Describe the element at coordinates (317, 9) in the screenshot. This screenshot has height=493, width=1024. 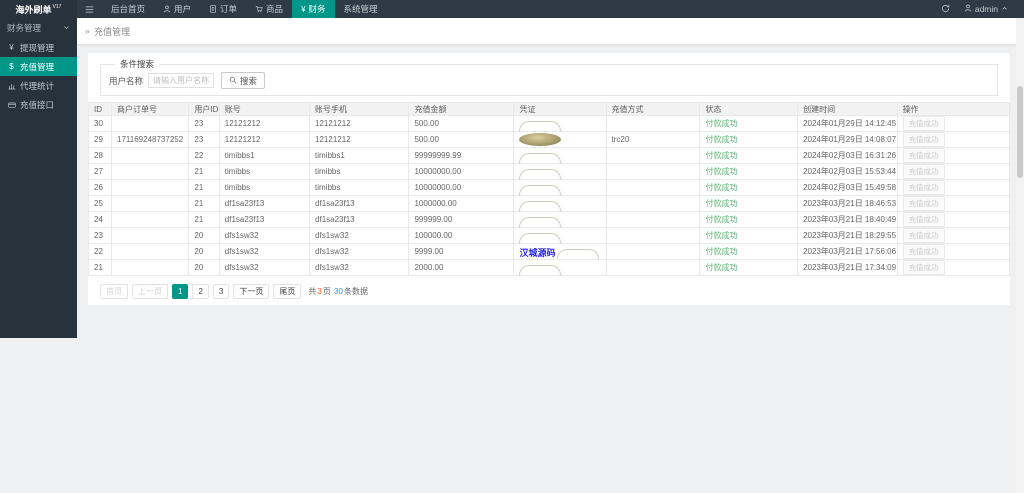
I see `nav-item-label: 财务` at that location.